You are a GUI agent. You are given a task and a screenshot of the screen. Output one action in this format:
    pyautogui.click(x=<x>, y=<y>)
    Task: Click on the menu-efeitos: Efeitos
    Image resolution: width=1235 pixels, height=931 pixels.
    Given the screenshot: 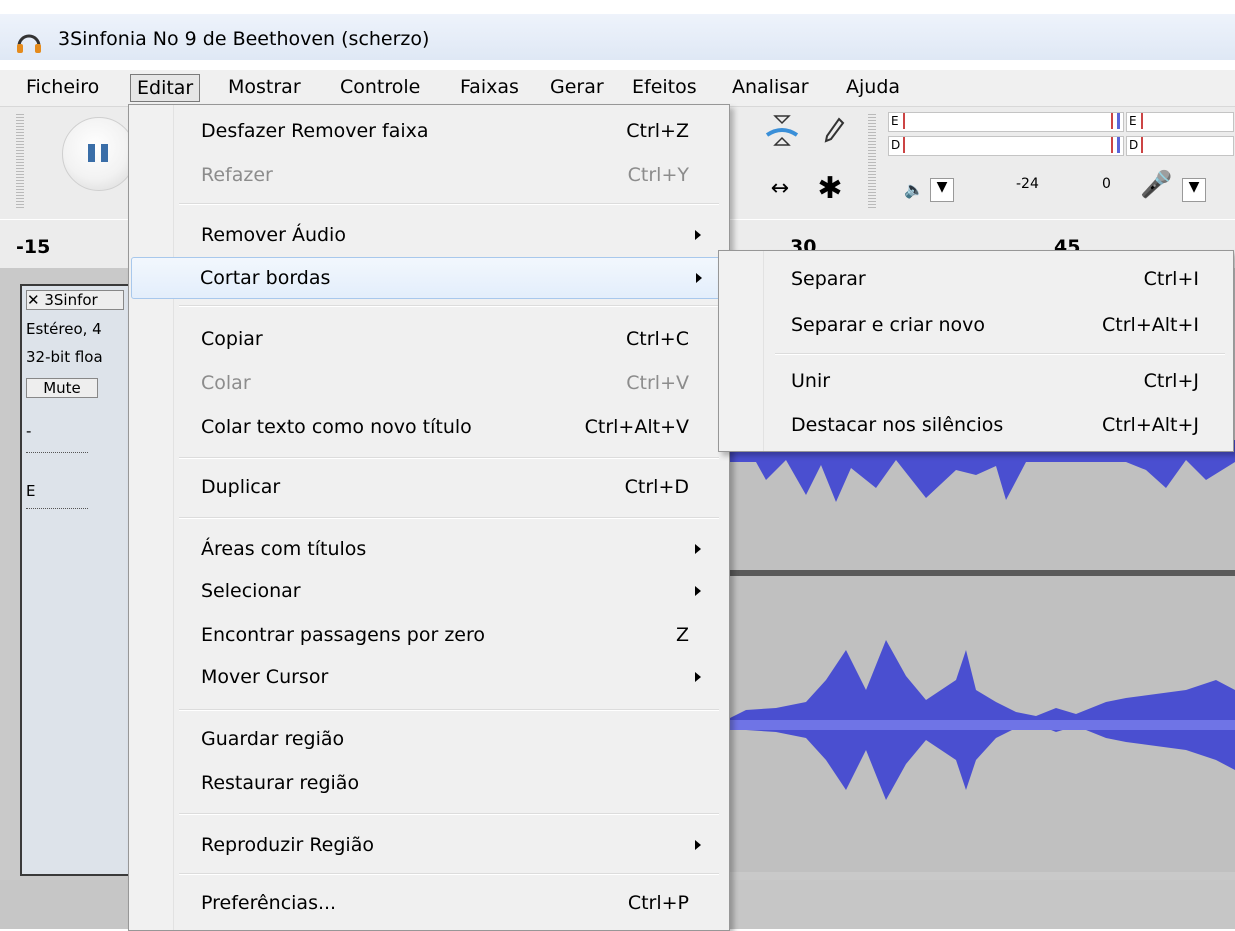 What is the action you would take?
    pyautogui.click(x=664, y=87)
    